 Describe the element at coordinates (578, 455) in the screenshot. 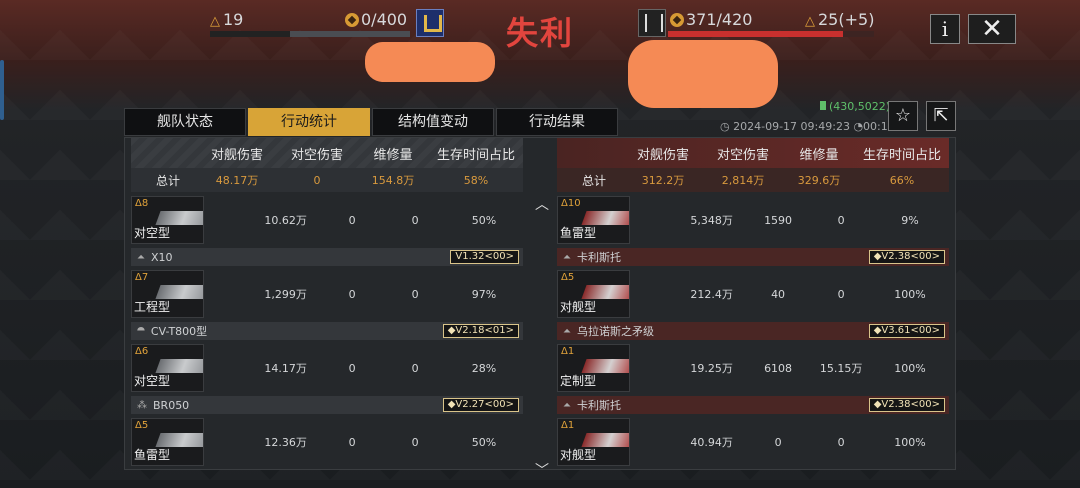

I see `ship-type: 对舰型` at that location.